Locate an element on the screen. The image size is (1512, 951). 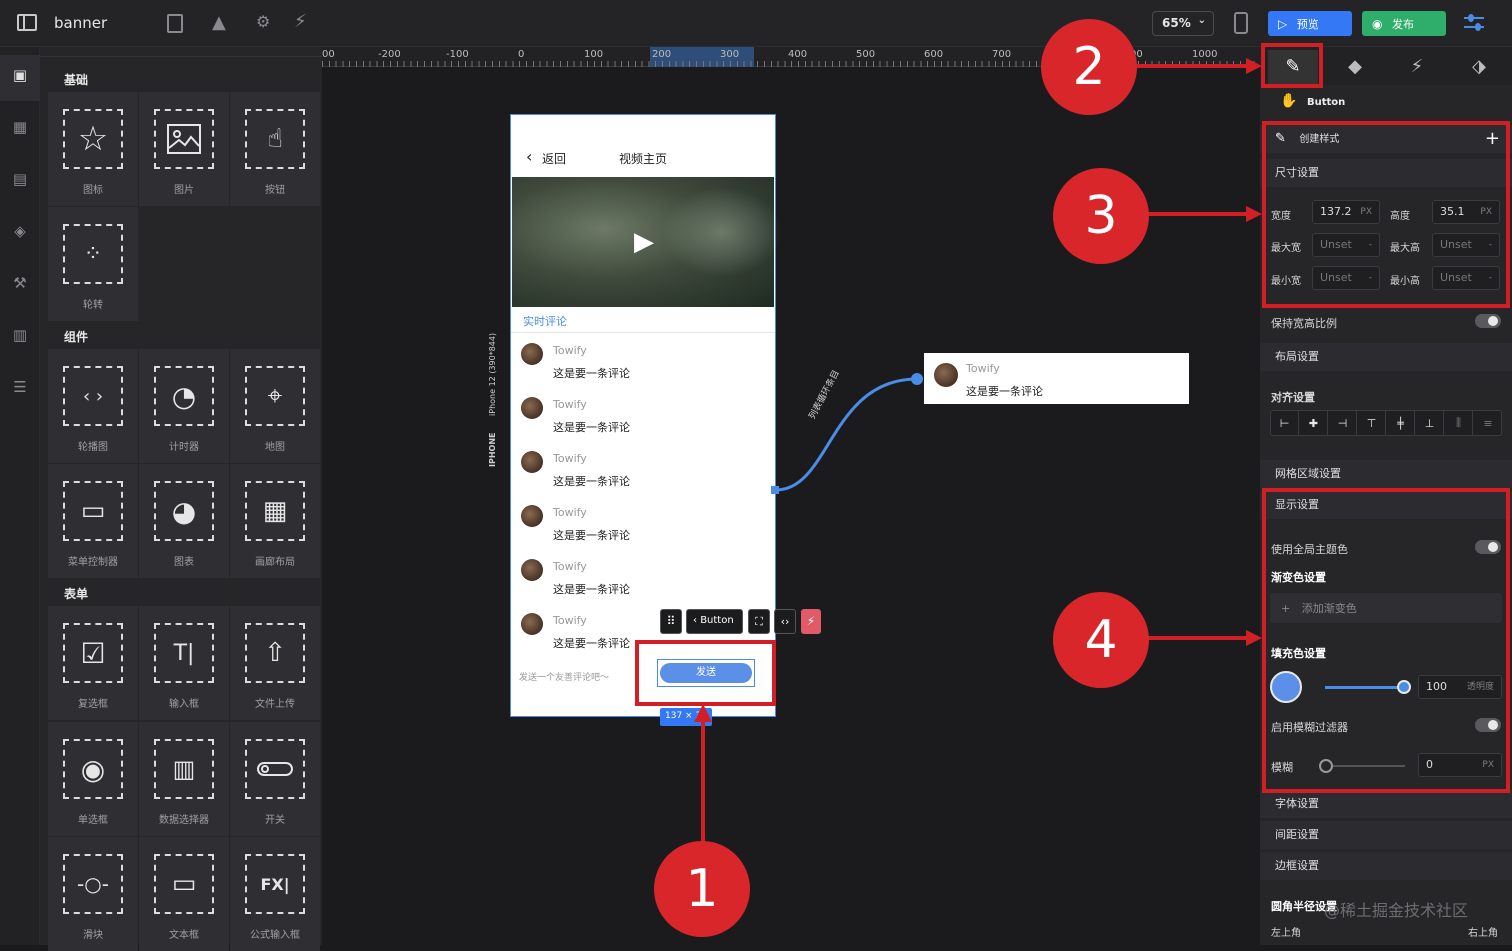
callout-4: 4 is located at coordinates (1101, 640).